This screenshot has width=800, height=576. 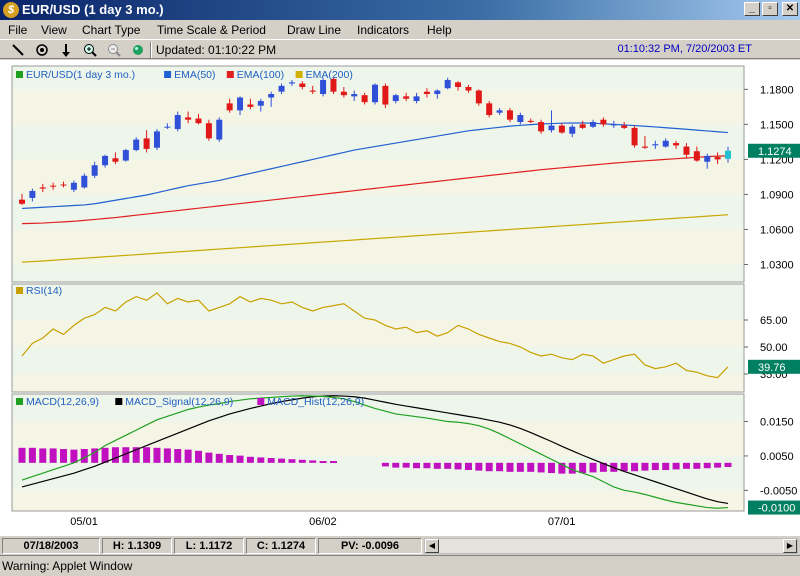 What do you see at coordinates (777, 265) in the screenshot?
I see `price-axis-tick-label: 1.0300` at bounding box center [777, 265].